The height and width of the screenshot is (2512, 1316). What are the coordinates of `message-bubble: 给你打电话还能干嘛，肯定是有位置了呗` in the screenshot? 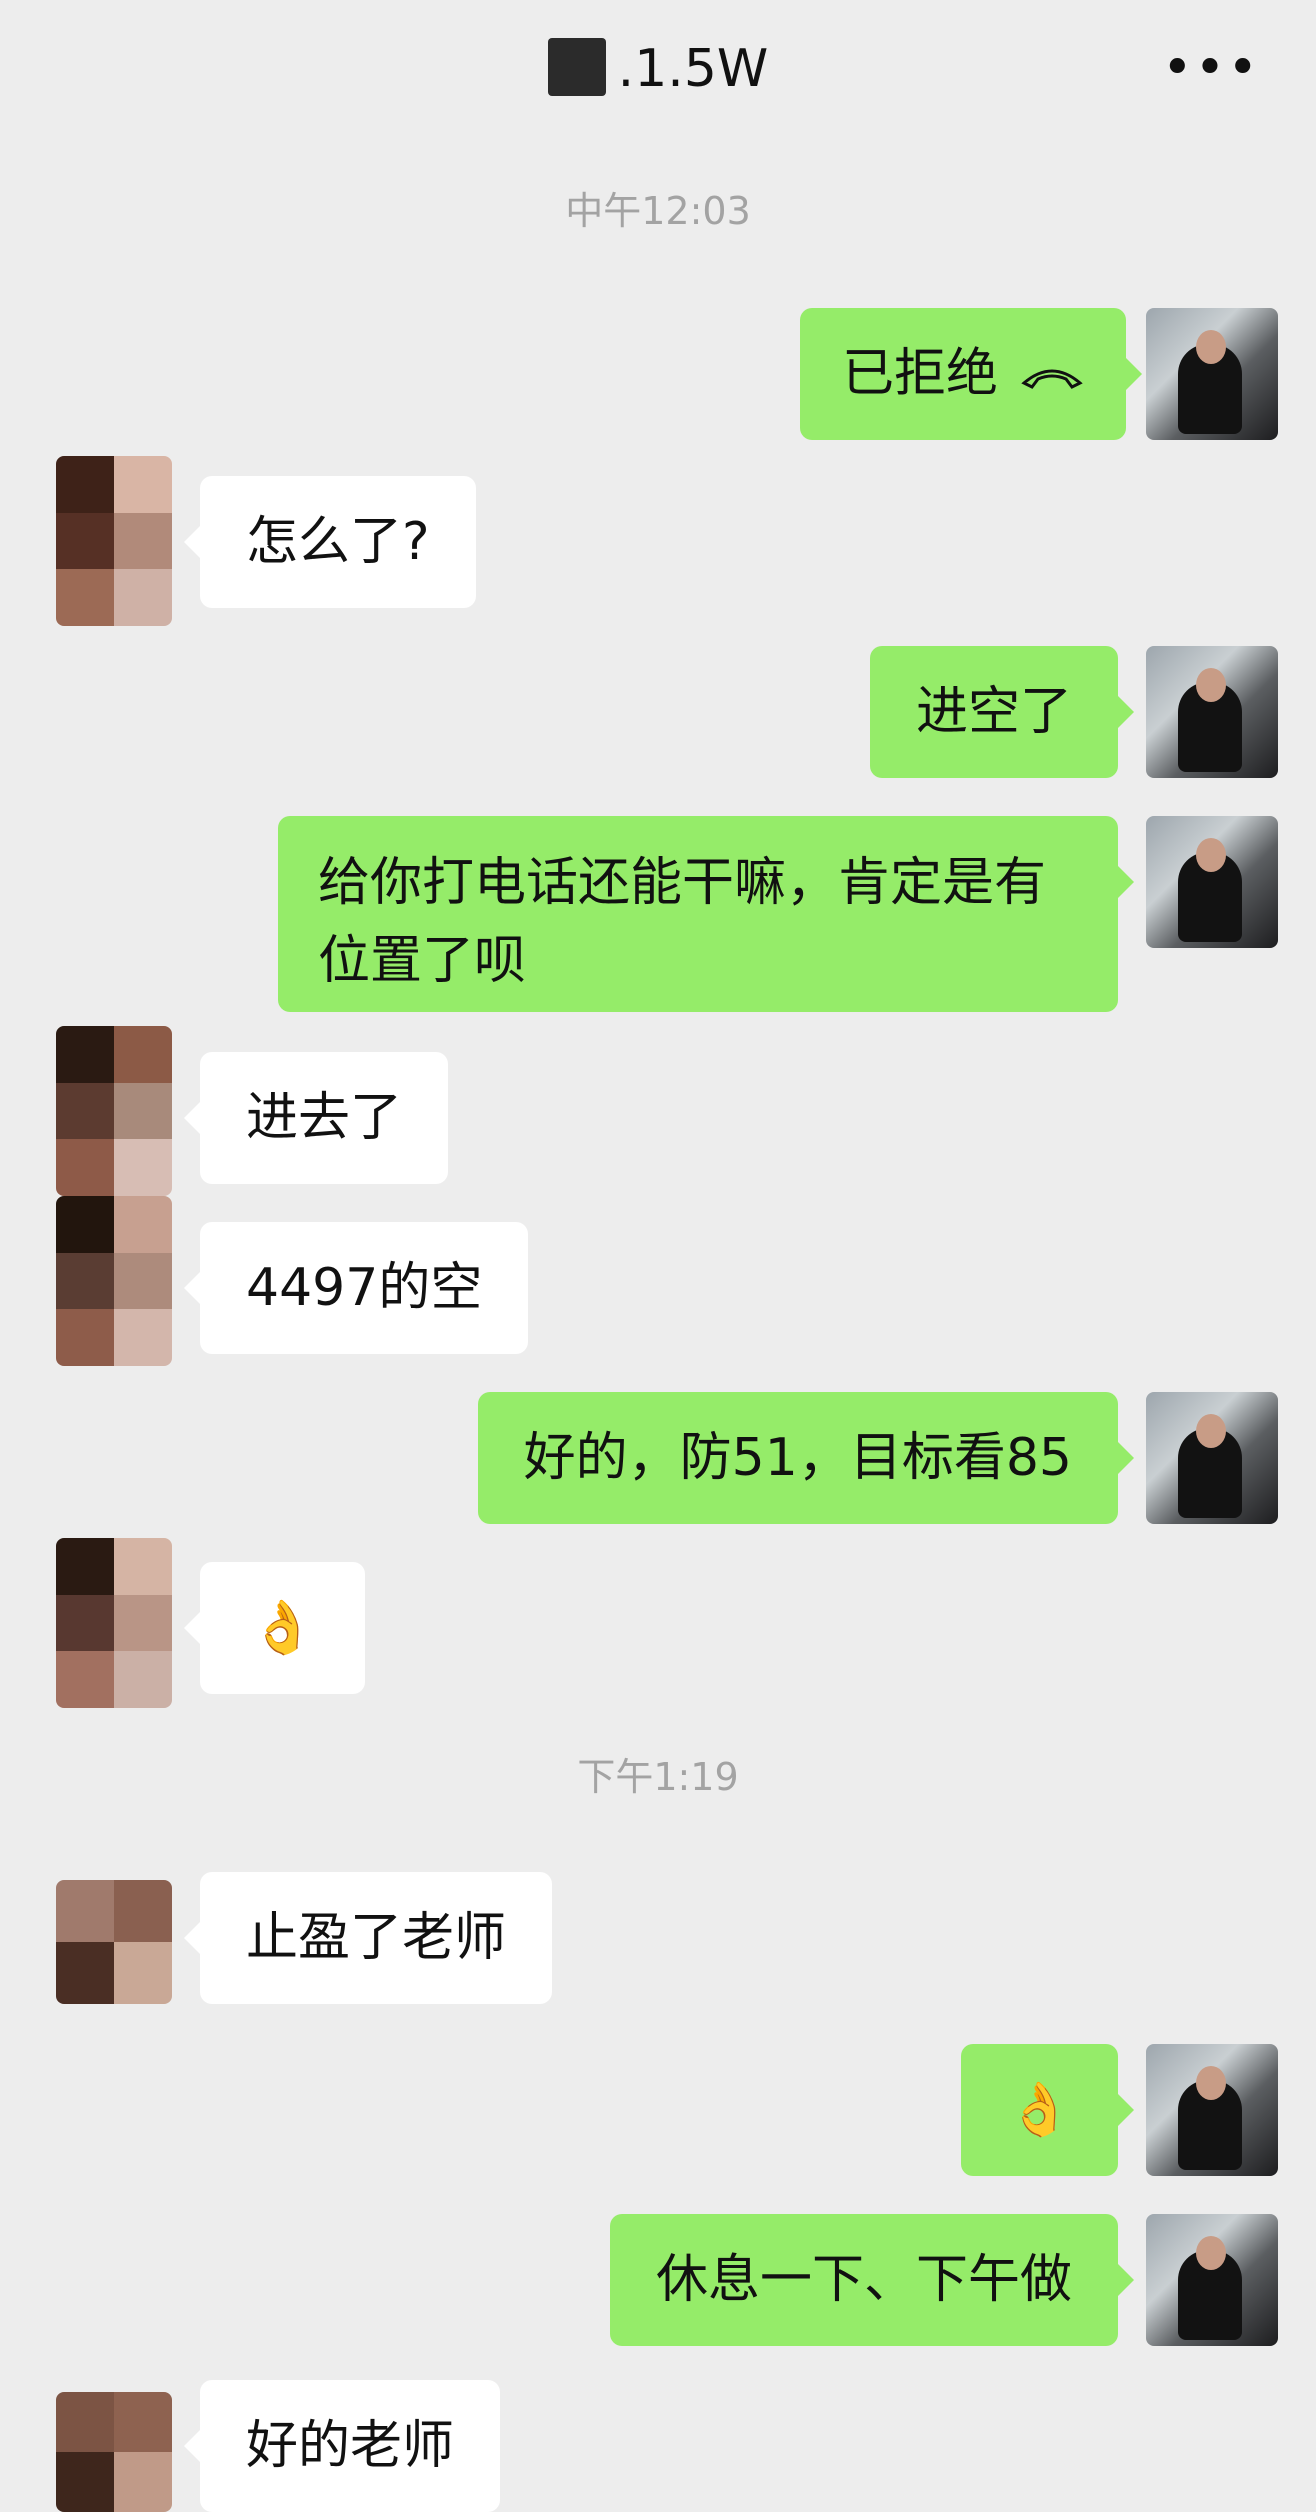 It's located at (706, 914).